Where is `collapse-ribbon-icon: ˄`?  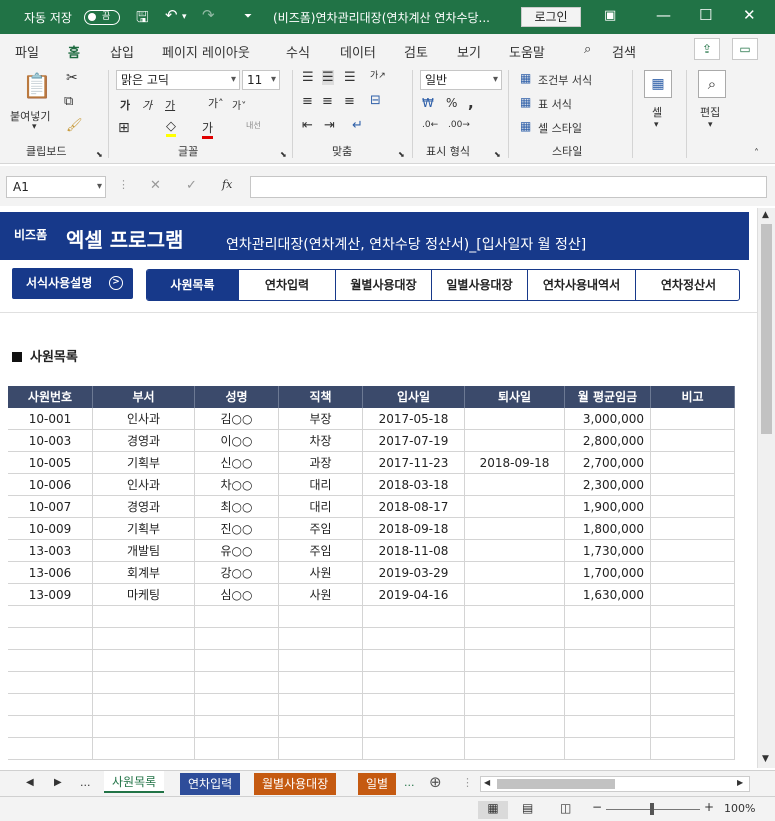
collapse-ribbon-icon: ˄ is located at coordinates (756, 153).